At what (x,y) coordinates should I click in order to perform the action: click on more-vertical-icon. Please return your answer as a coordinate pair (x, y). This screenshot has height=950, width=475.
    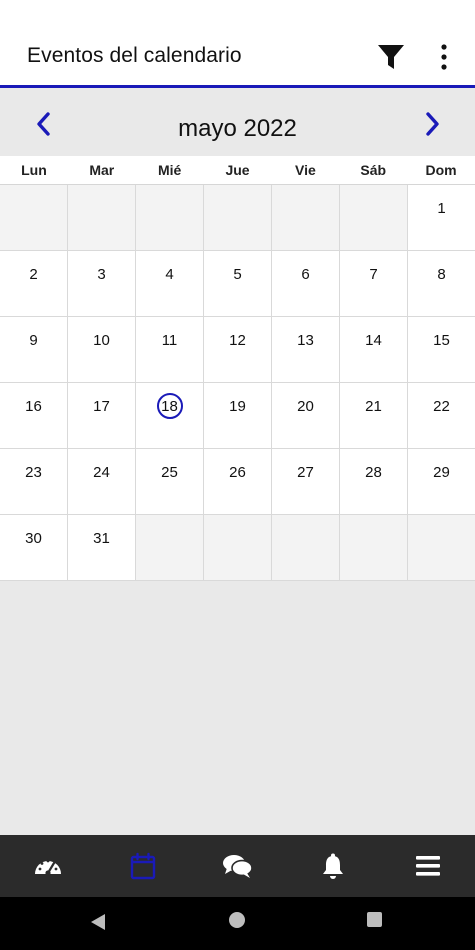
    Looking at the image, I should click on (444, 57).